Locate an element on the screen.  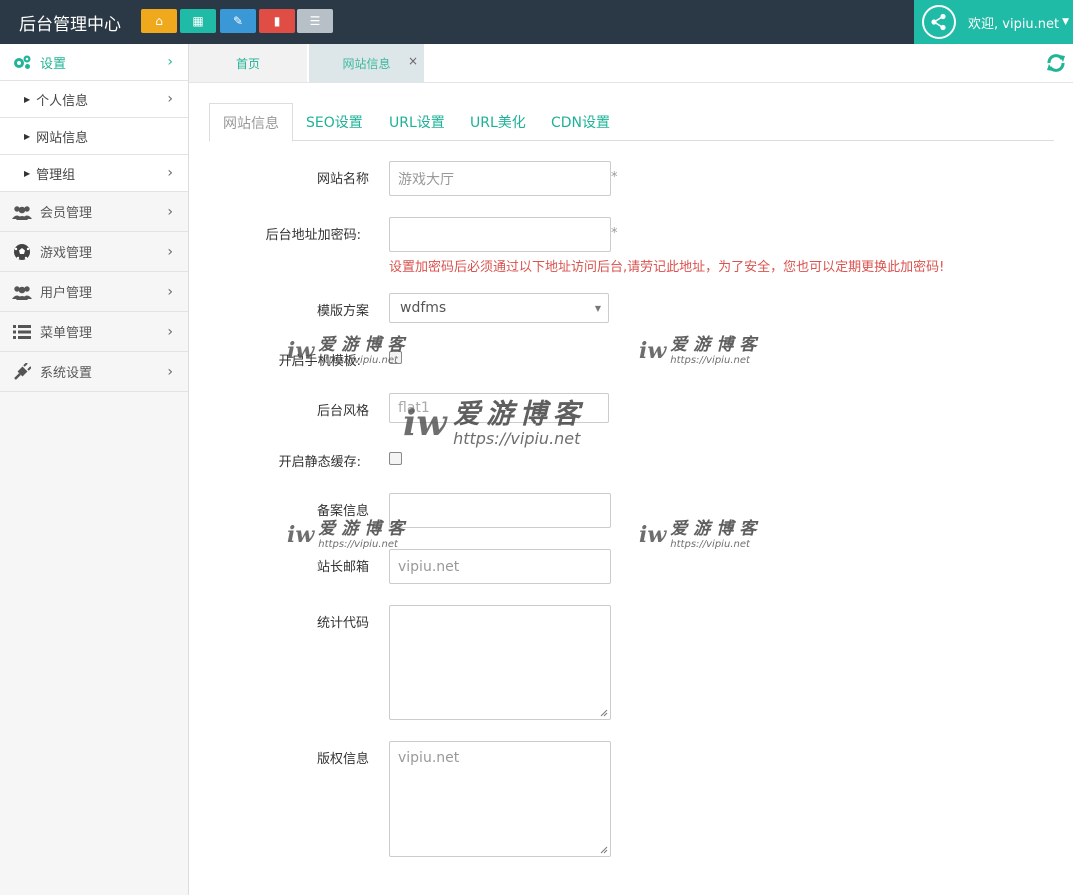
close-icon: × is located at coordinates (413, 61).